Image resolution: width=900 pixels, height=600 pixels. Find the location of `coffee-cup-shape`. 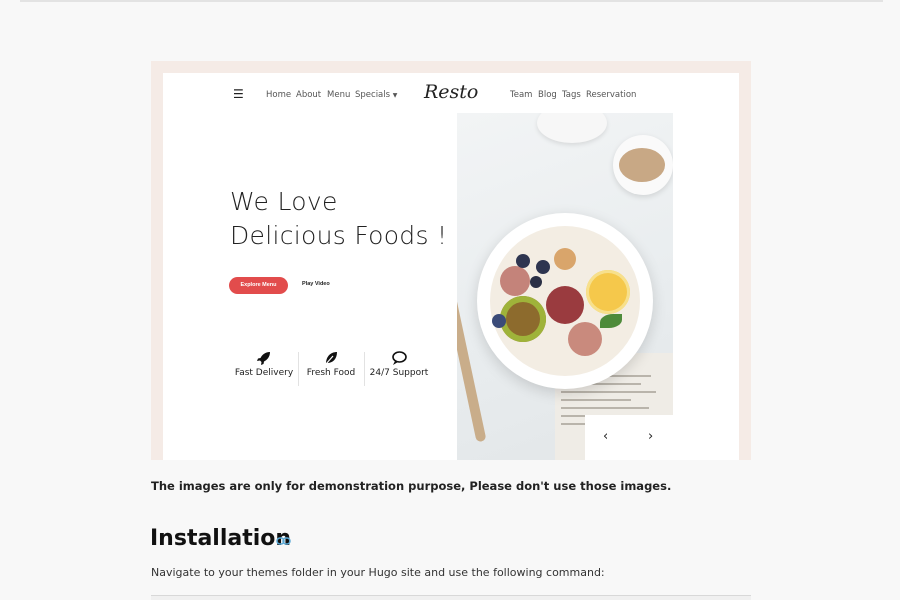

coffee-cup-shape is located at coordinates (643, 165).